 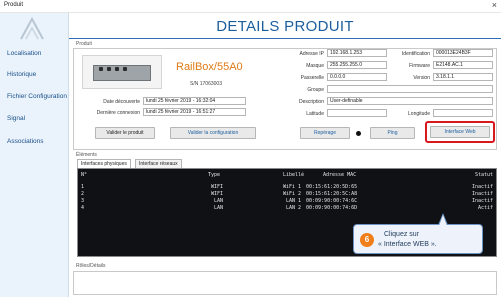 What do you see at coordinates (486, 208) in the screenshot?
I see `cell-statut: Actif` at bounding box center [486, 208].